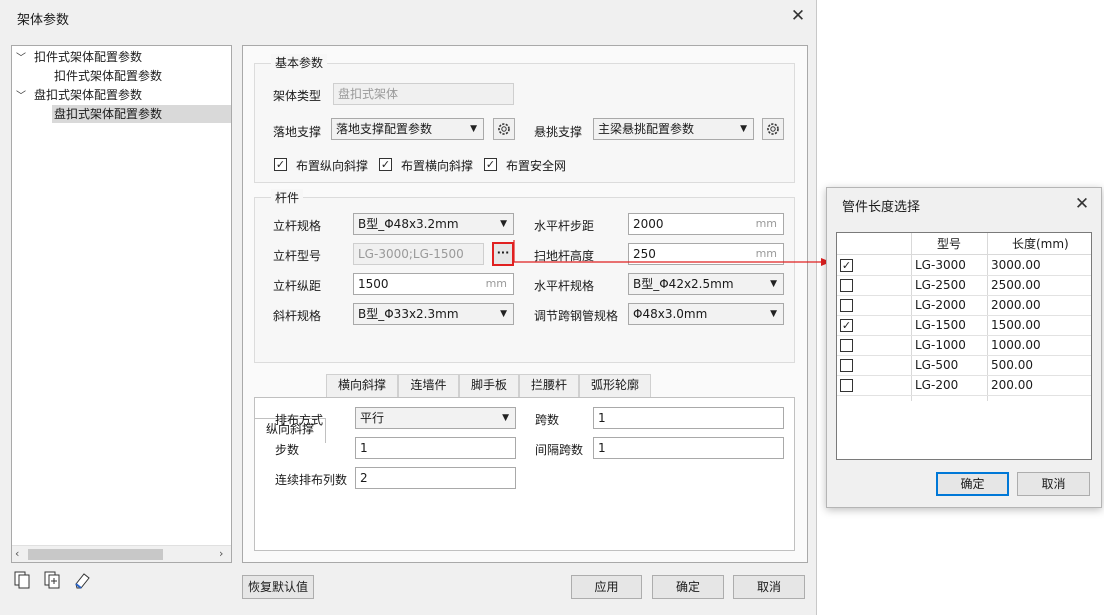  I want to click on gap-input: 1, so click(688, 448).